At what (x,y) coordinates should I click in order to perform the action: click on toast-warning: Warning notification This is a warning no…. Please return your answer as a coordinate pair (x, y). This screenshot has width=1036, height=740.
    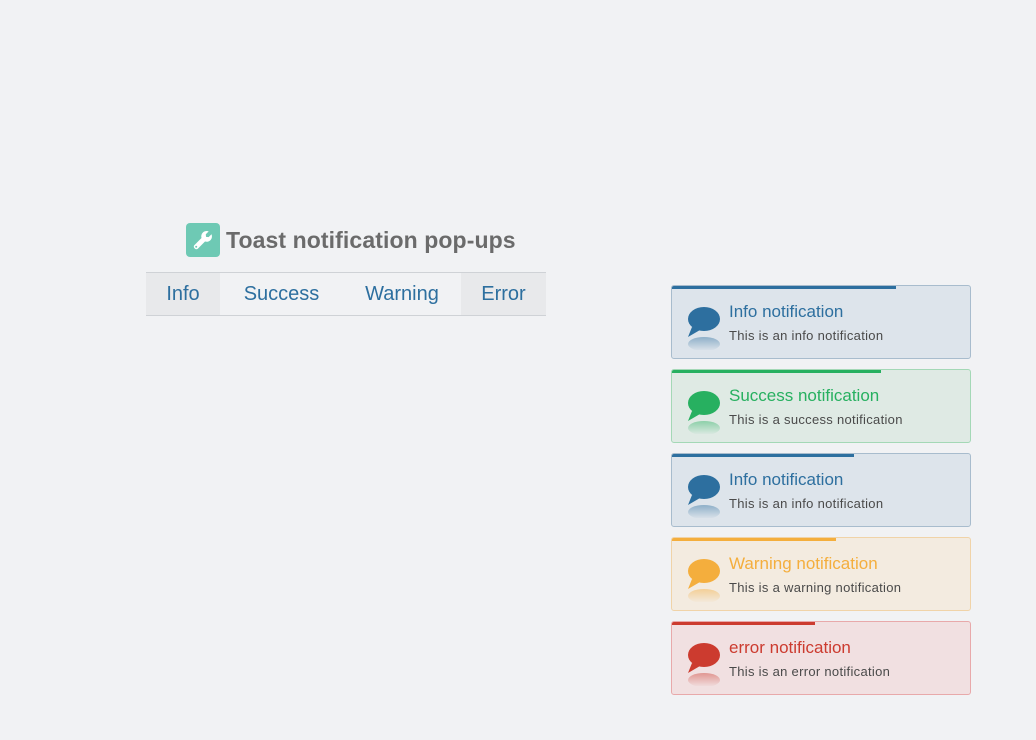
    Looking at the image, I should click on (821, 574).